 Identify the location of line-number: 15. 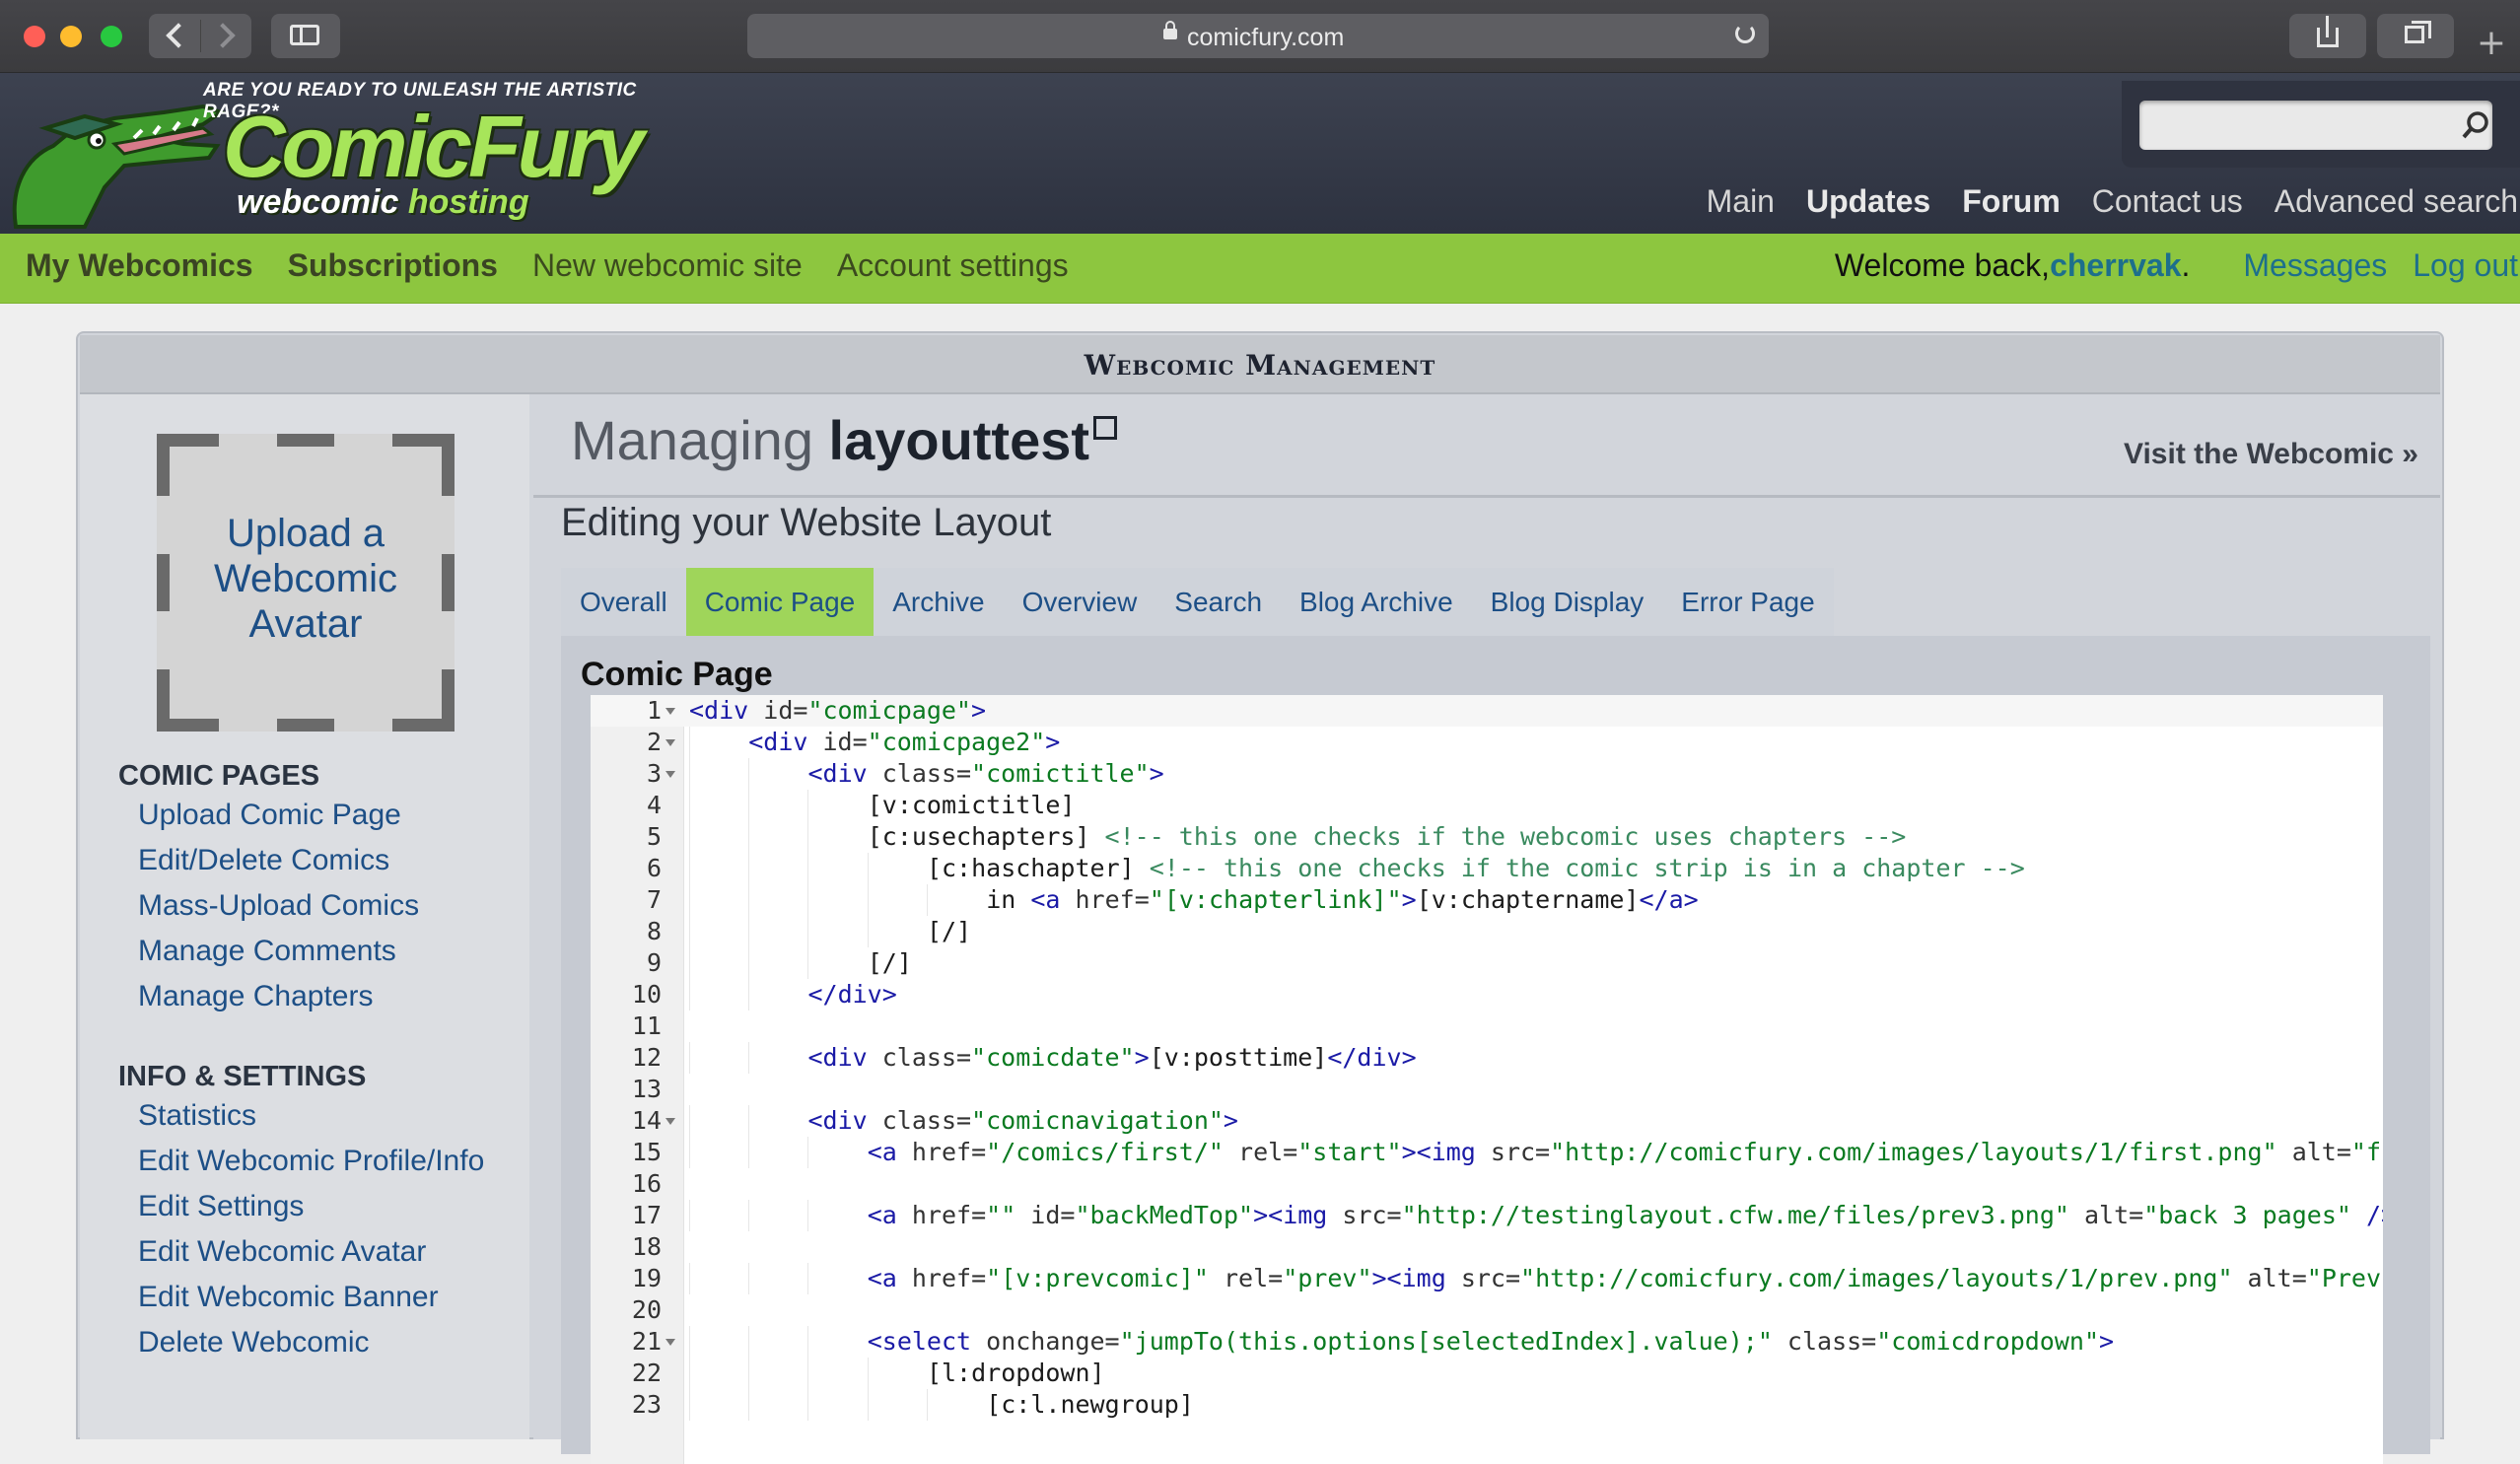
(646, 1152).